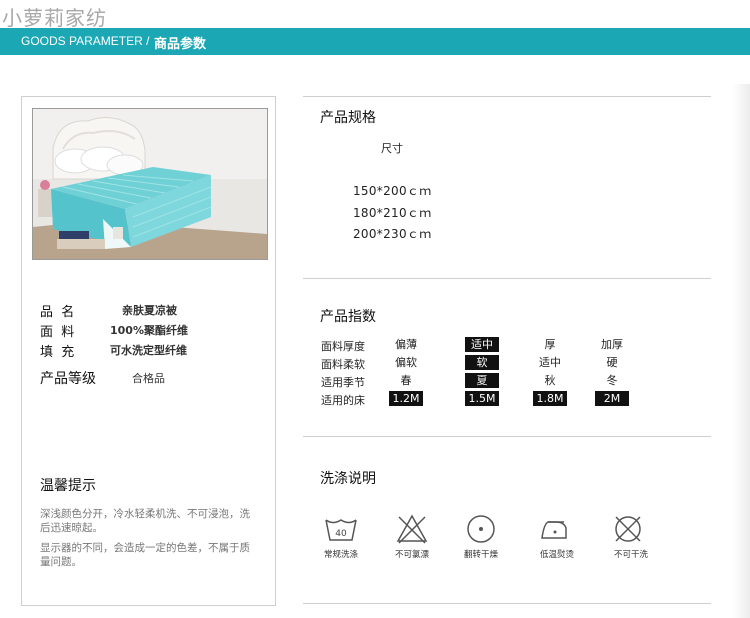 This screenshot has height=618, width=750. I want to click on goods-parameter-header: GOODS PARAMETER / 商品参数, so click(375, 41).